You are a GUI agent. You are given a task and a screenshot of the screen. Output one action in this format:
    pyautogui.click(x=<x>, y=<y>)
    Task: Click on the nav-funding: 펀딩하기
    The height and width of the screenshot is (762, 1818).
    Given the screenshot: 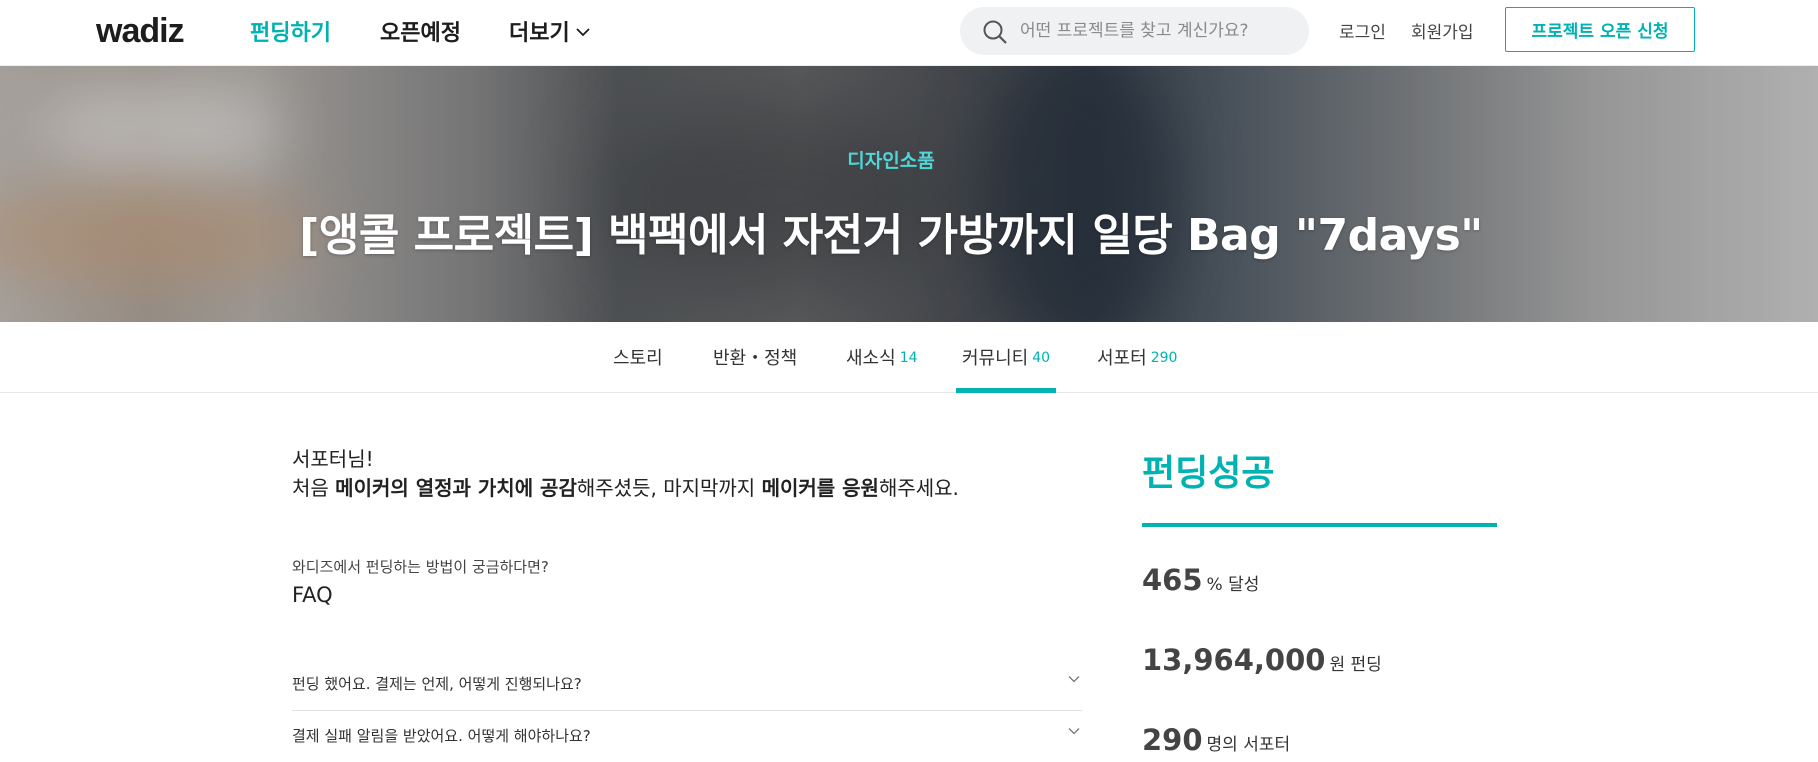 What is the action you would take?
    pyautogui.click(x=290, y=31)
    